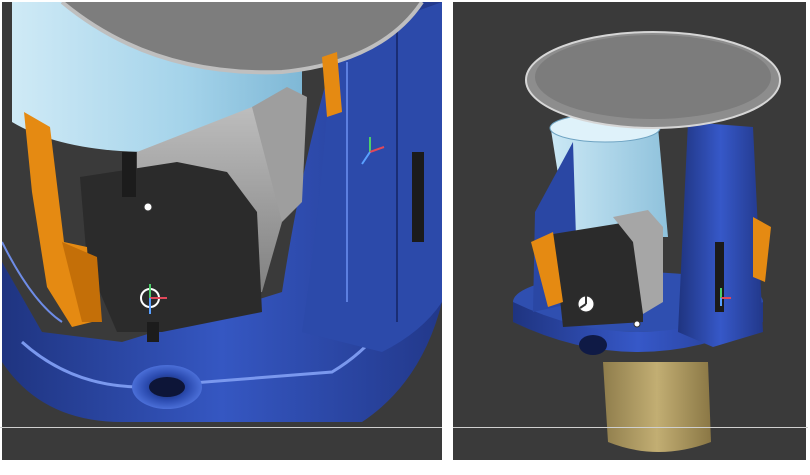 This screenshot has width=810, height=475. I want to click on wall-slot, so click(418, 197).